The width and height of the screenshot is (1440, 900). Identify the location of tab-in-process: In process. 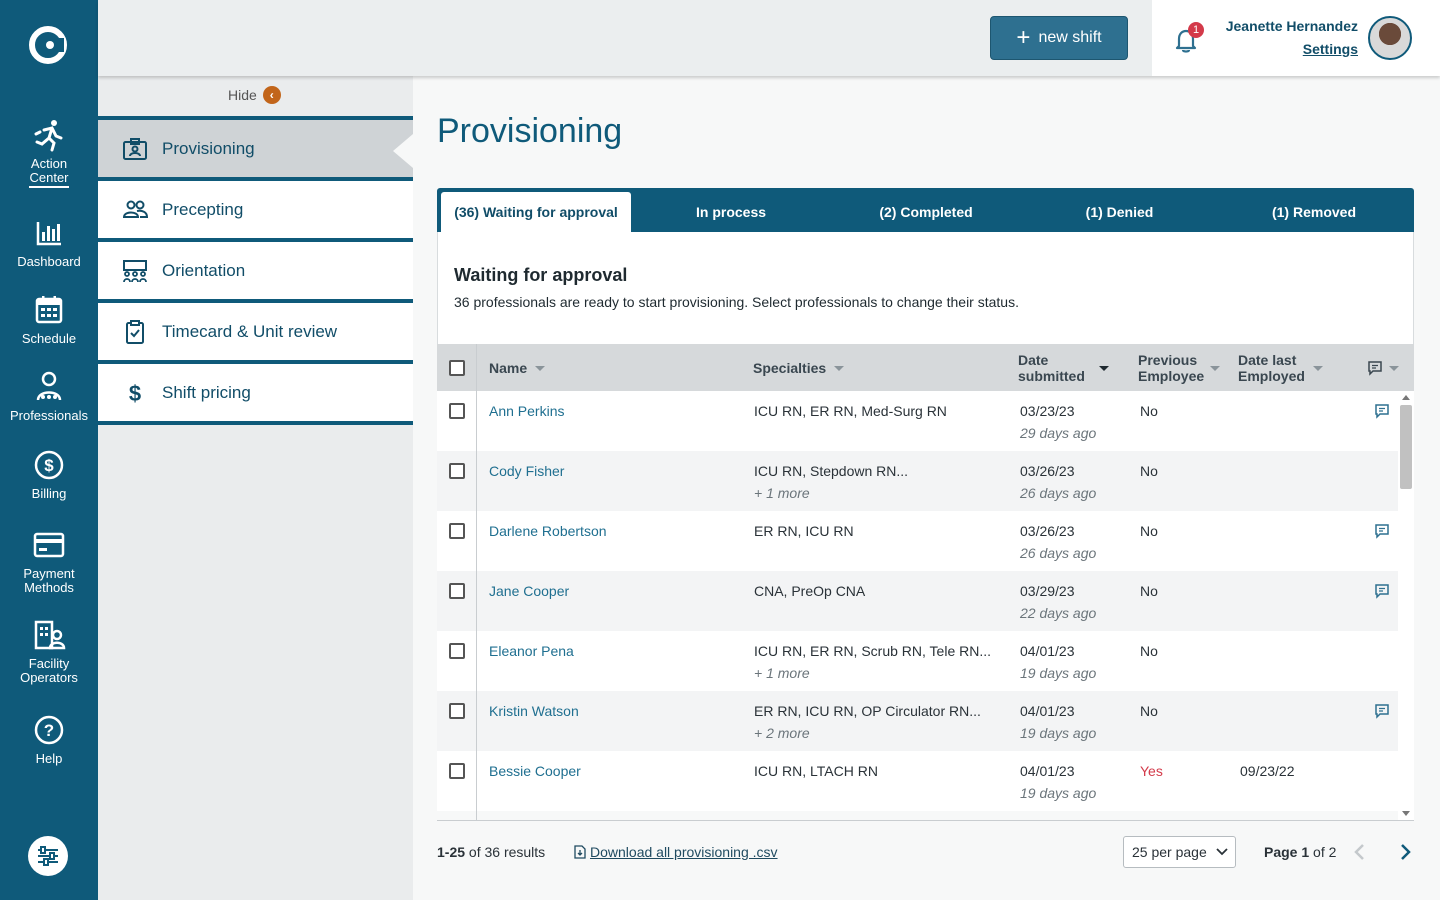
(731, 212).